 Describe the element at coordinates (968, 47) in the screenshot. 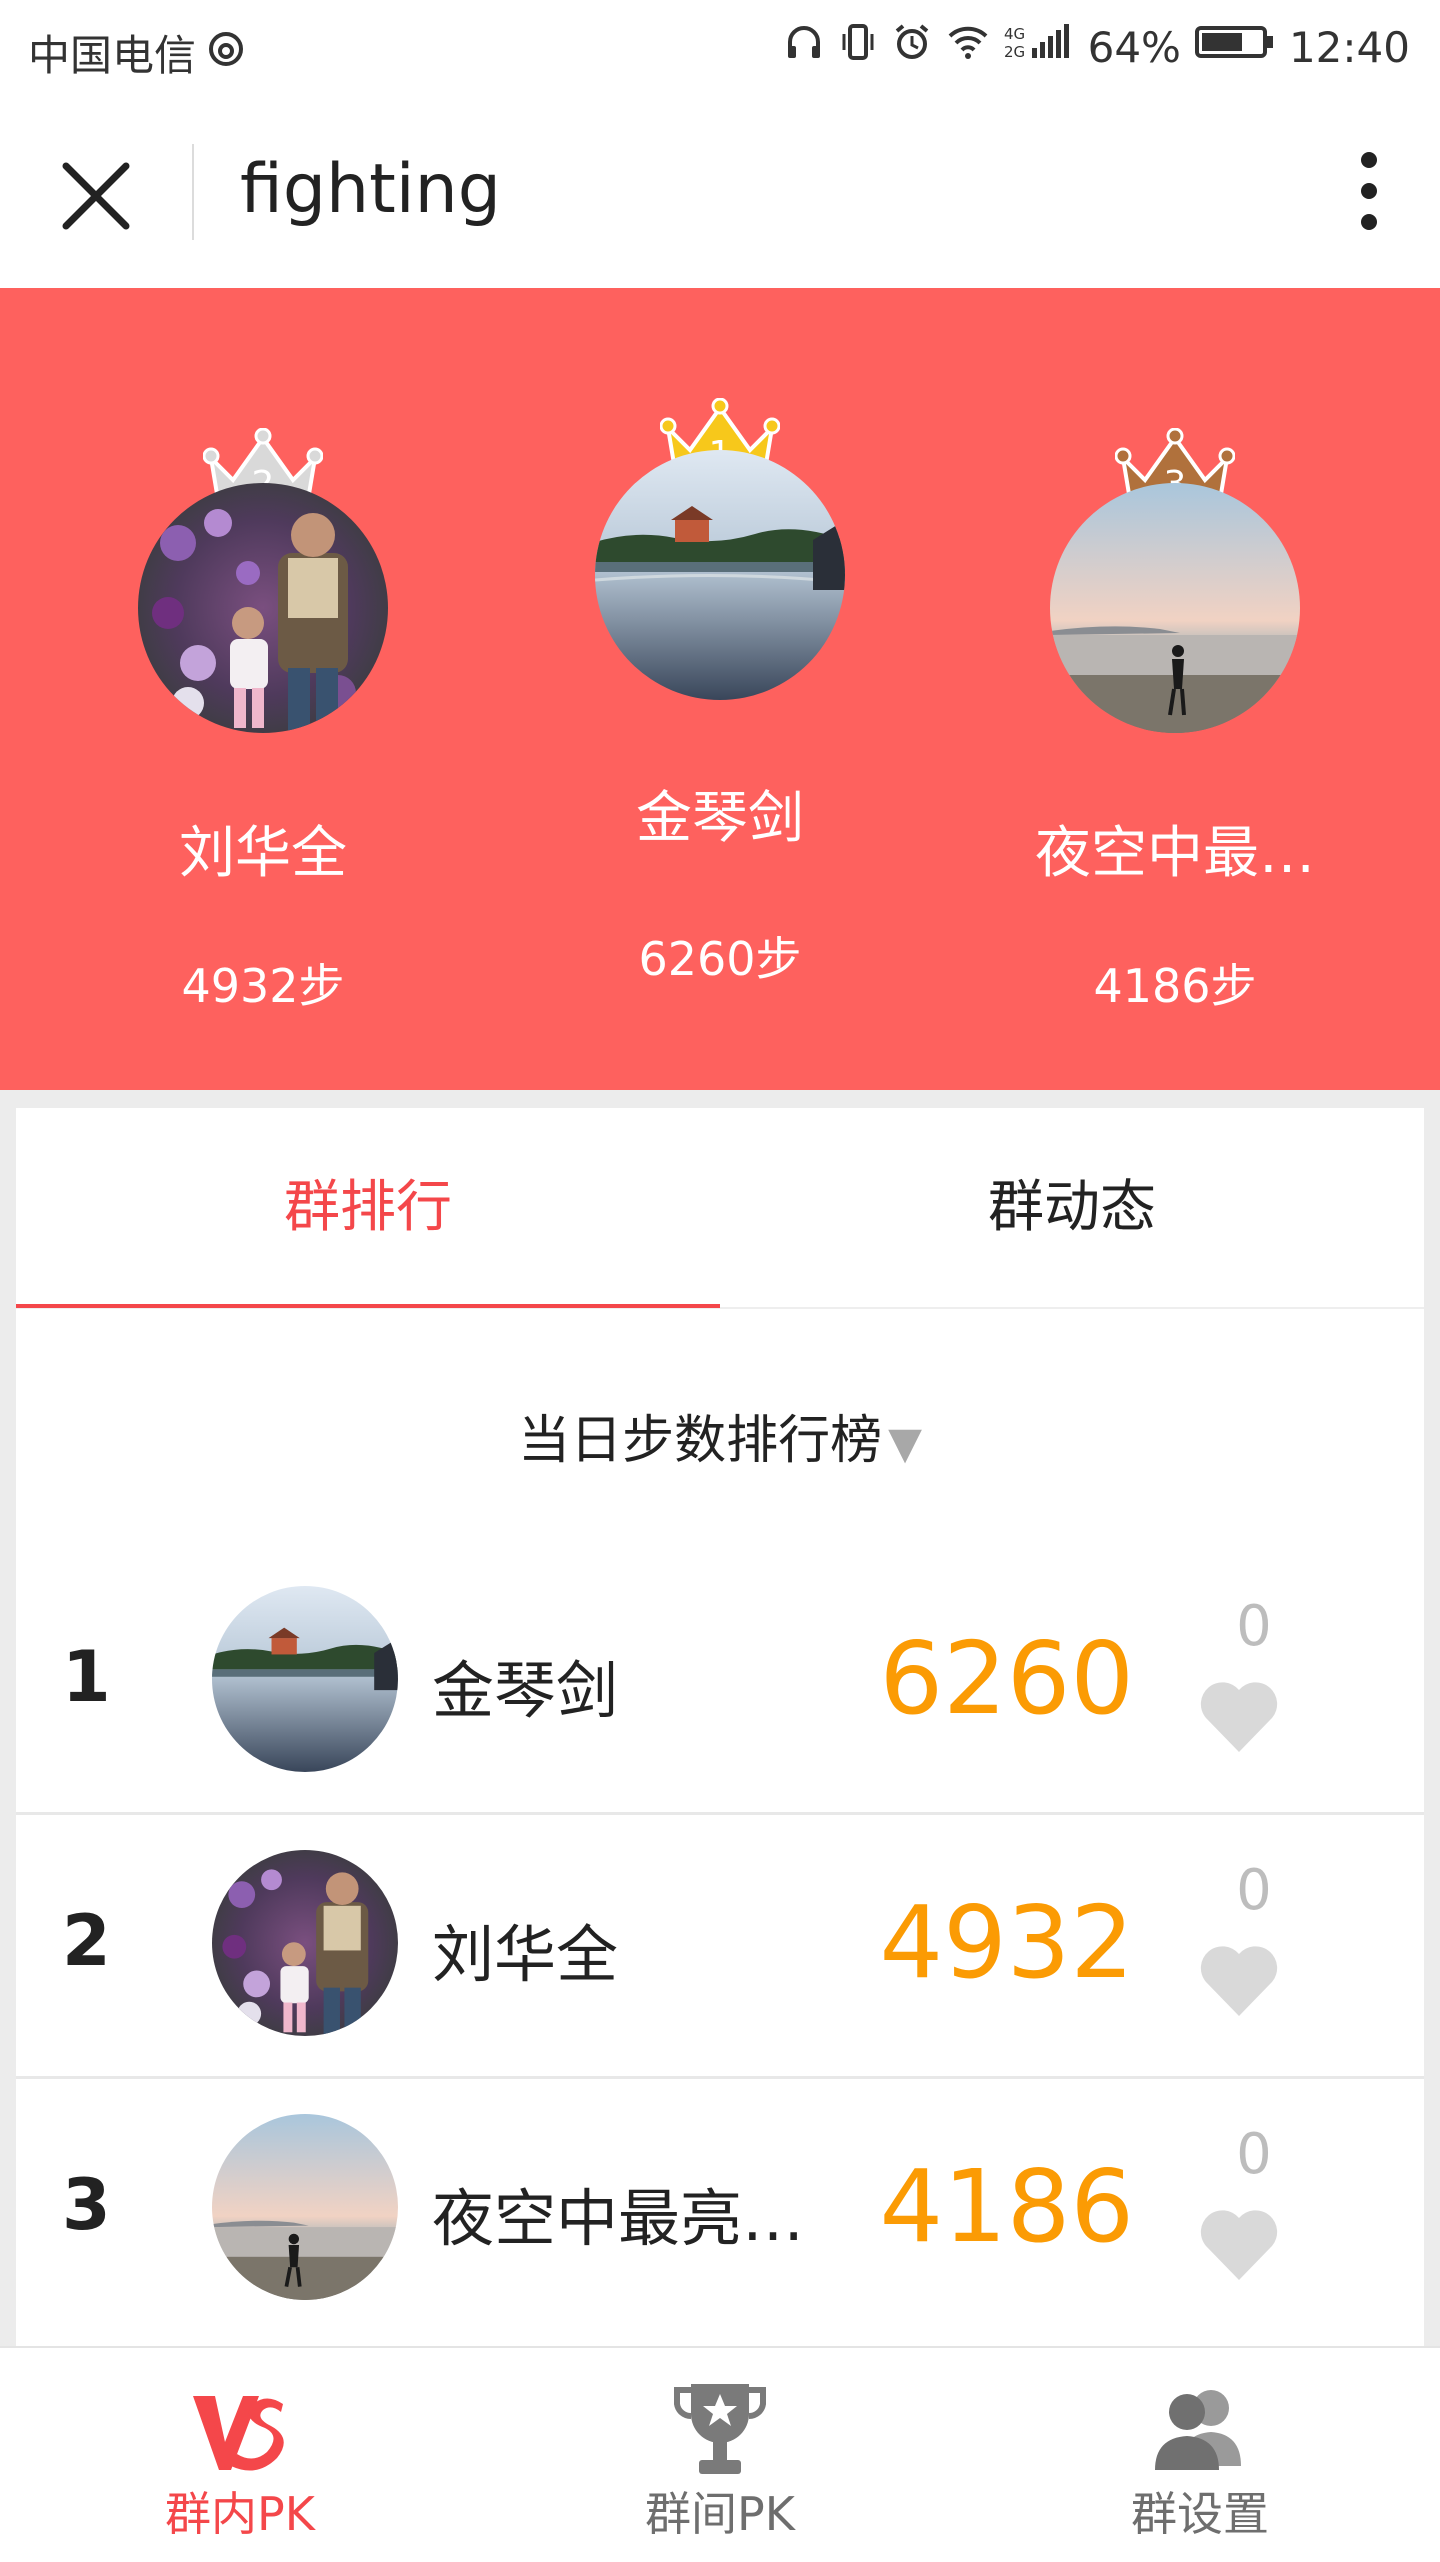

I see `wifi-icon` at that location.